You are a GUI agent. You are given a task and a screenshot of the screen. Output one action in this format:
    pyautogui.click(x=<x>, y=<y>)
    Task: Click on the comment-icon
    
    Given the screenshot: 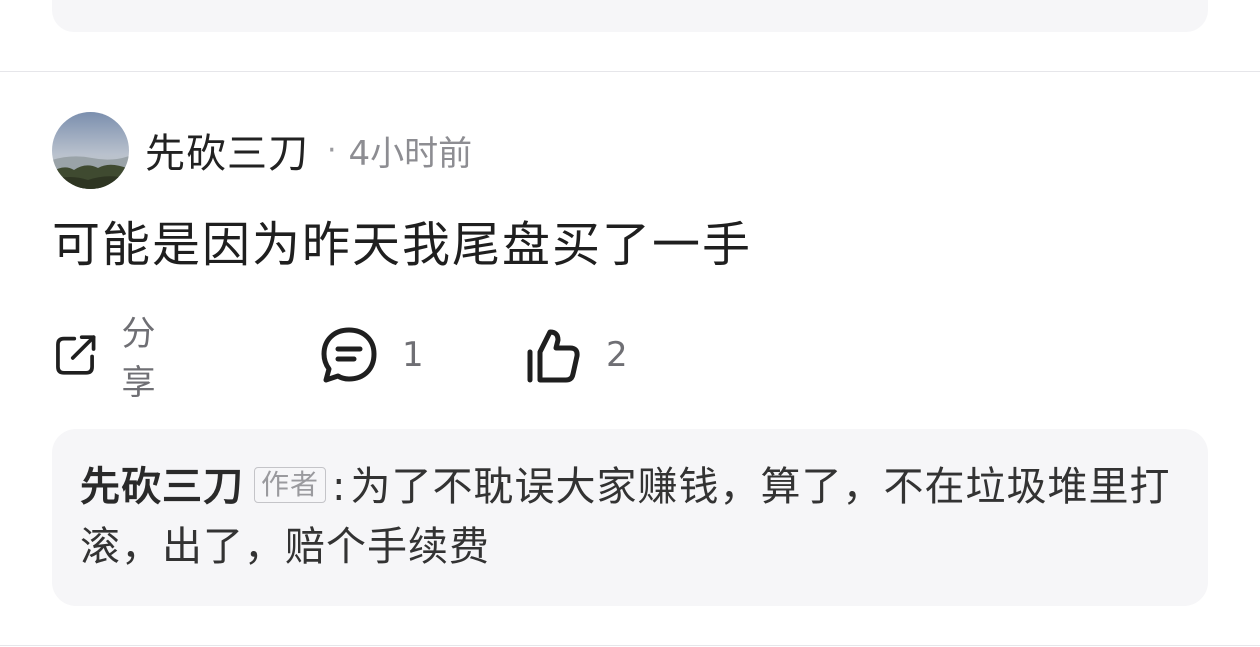 What is the action you would take?
    pyautogui.click(x=349, y=355)
    